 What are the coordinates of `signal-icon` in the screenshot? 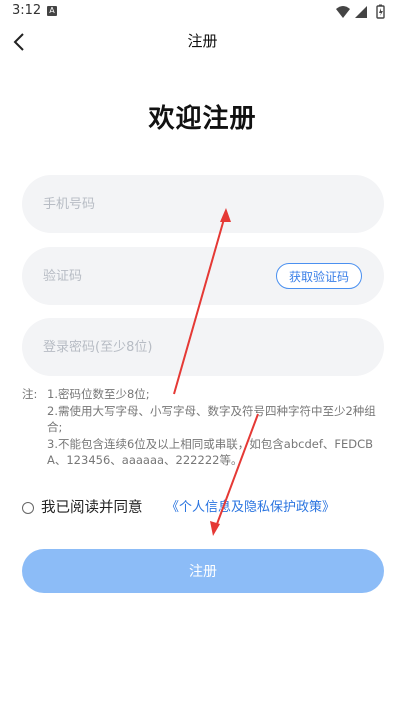 It's located at (361, 12).